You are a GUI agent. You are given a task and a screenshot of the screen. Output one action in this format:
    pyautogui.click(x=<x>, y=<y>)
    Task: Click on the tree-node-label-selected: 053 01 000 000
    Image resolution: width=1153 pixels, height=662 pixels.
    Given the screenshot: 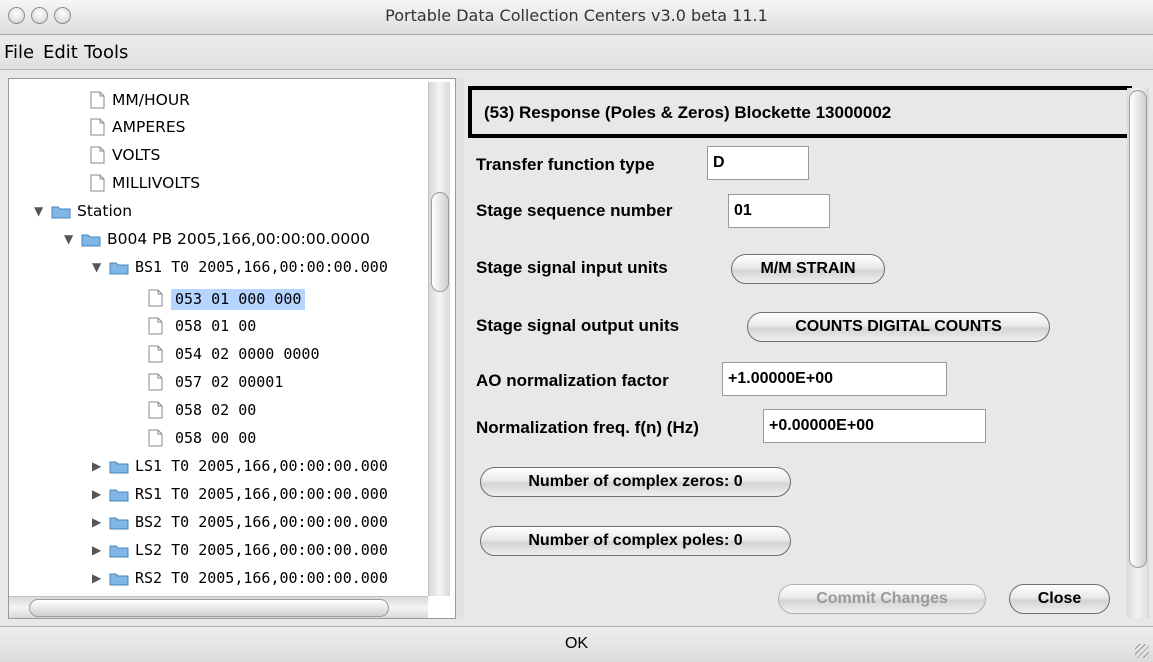 What is the action you would take?
    pyautogui.click(x=238, y=299)
    